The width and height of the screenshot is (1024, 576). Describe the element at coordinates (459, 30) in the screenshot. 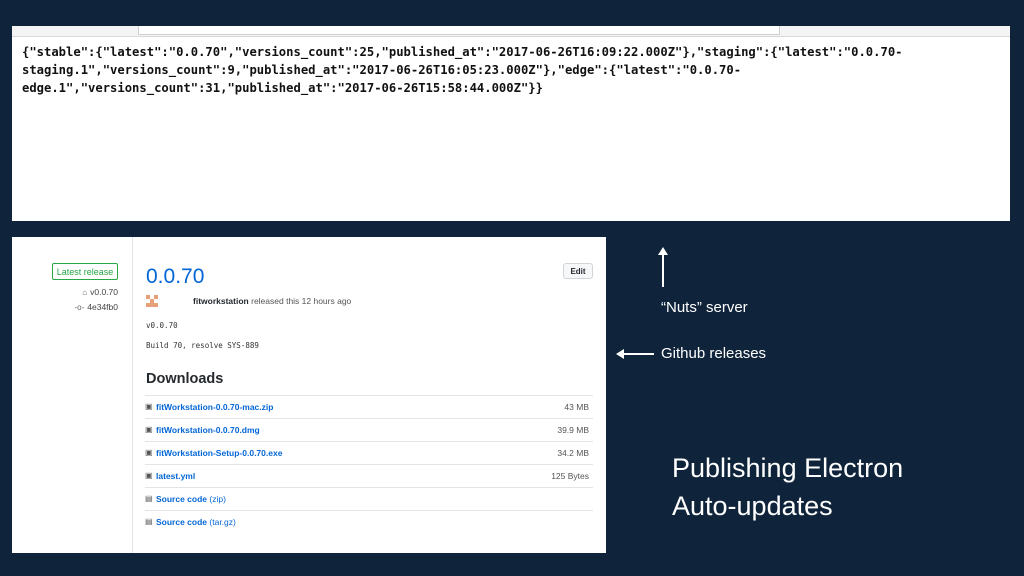

I see `address-bar` at that location.